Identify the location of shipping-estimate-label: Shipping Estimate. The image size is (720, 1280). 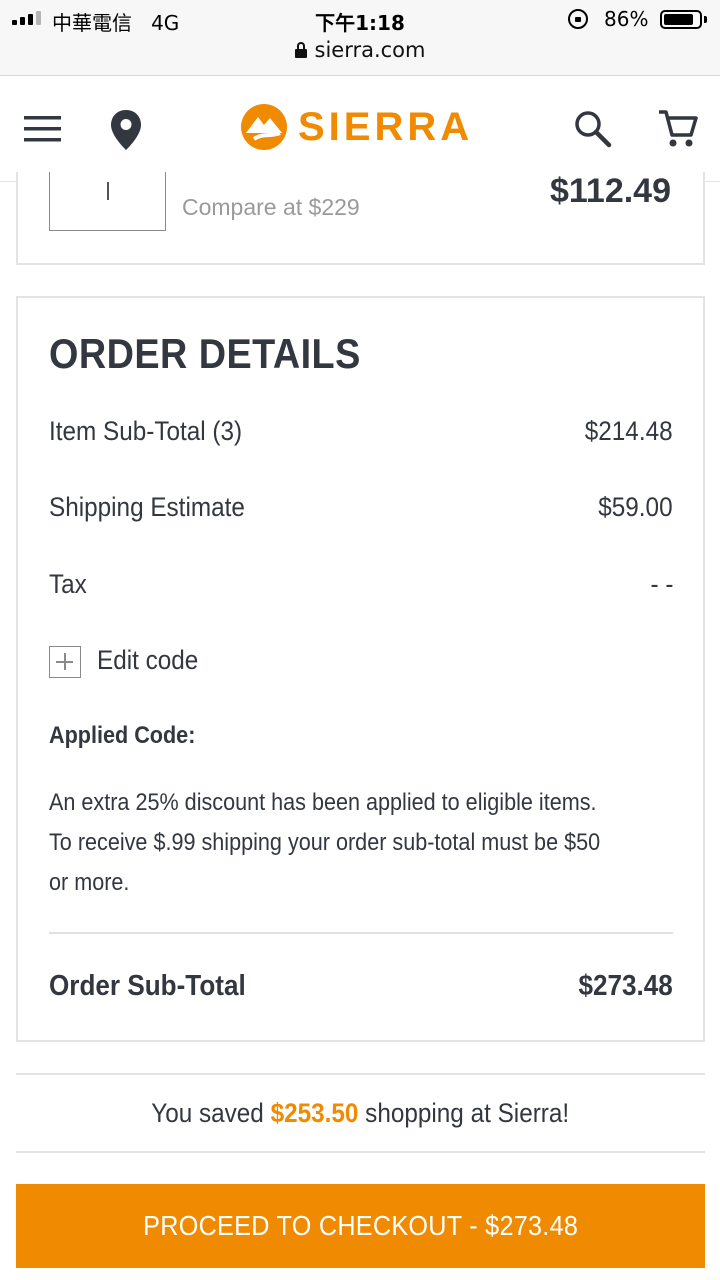
(147, 507).